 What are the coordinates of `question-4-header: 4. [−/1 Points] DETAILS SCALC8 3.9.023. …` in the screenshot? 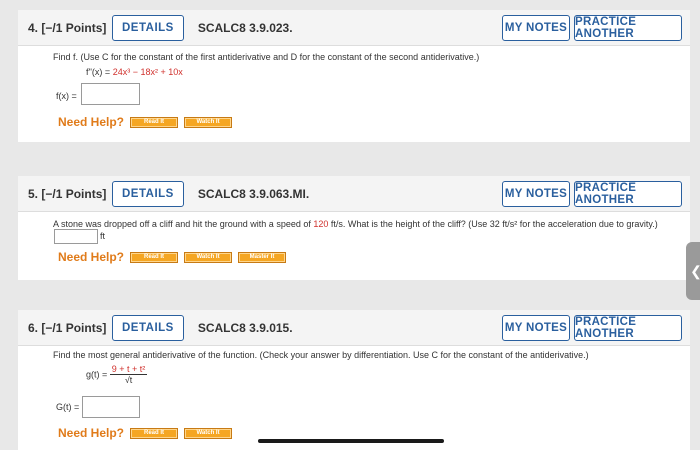 It's located at (354, 28).